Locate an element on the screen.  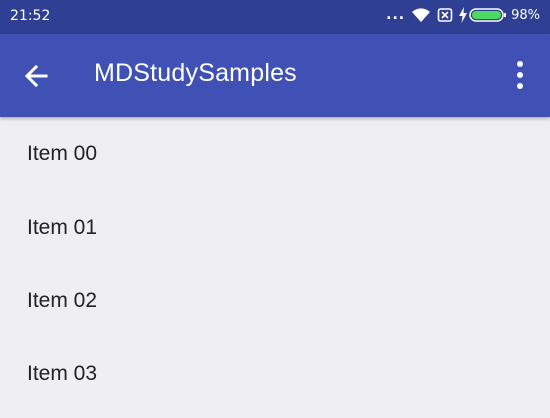
sim-card-icon is located at coordinates (445, 15).